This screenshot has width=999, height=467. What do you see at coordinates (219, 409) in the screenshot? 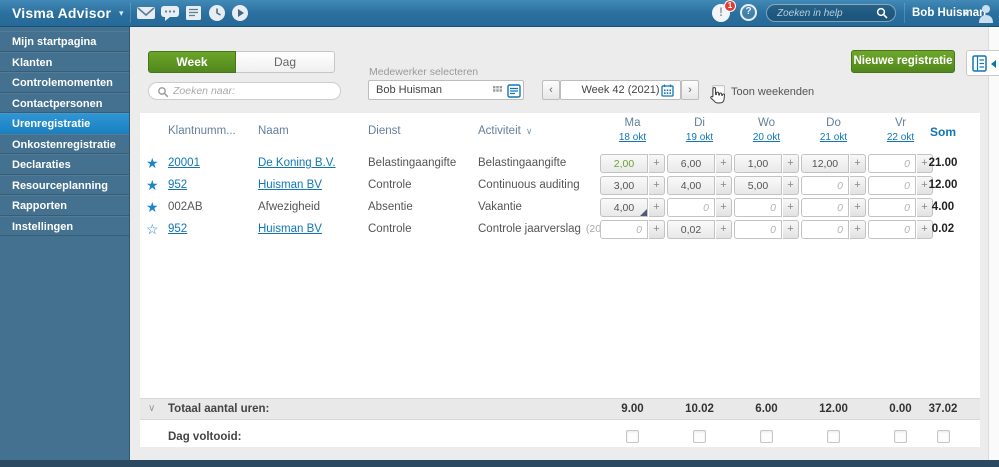
I see `totals-label: Totaal aantal uren:` at bounding box center [219, 409].